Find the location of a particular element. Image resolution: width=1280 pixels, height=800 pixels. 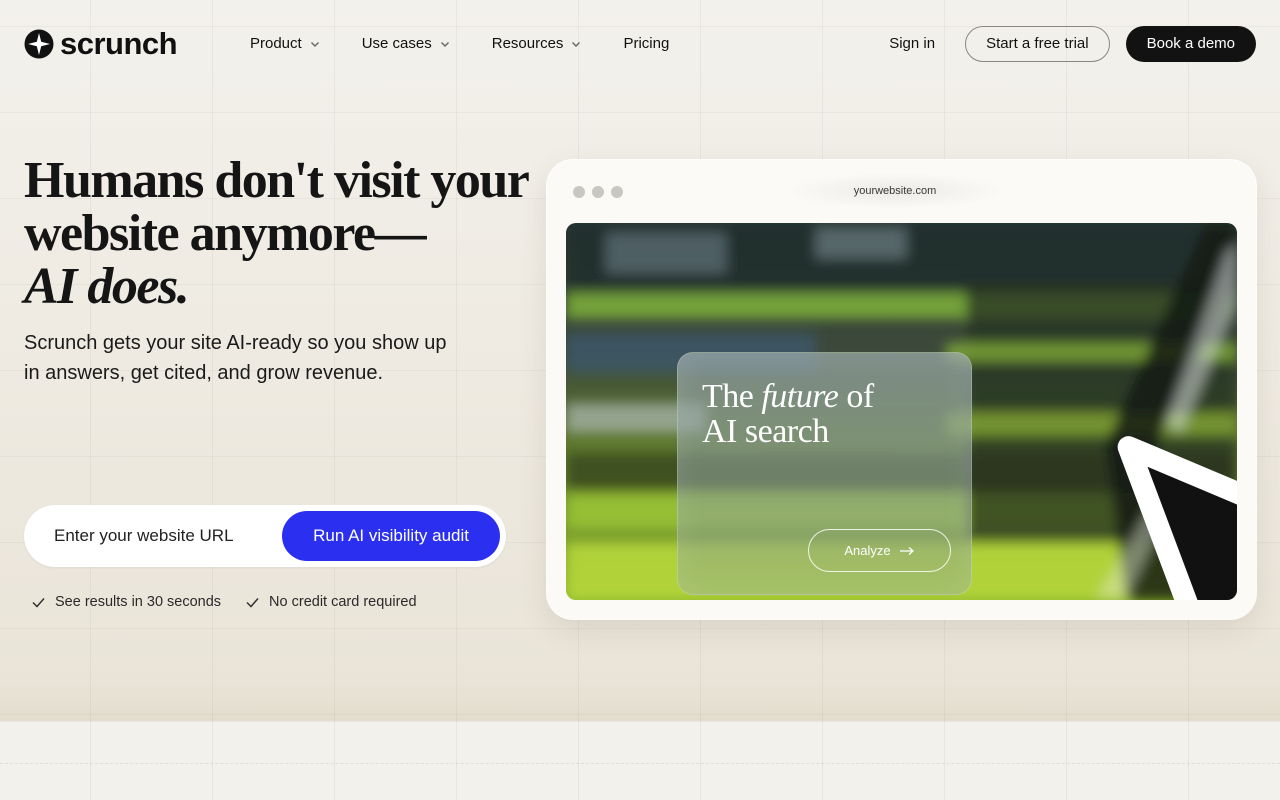

analyze-button: Analyze is located at coordinates (879, 550).